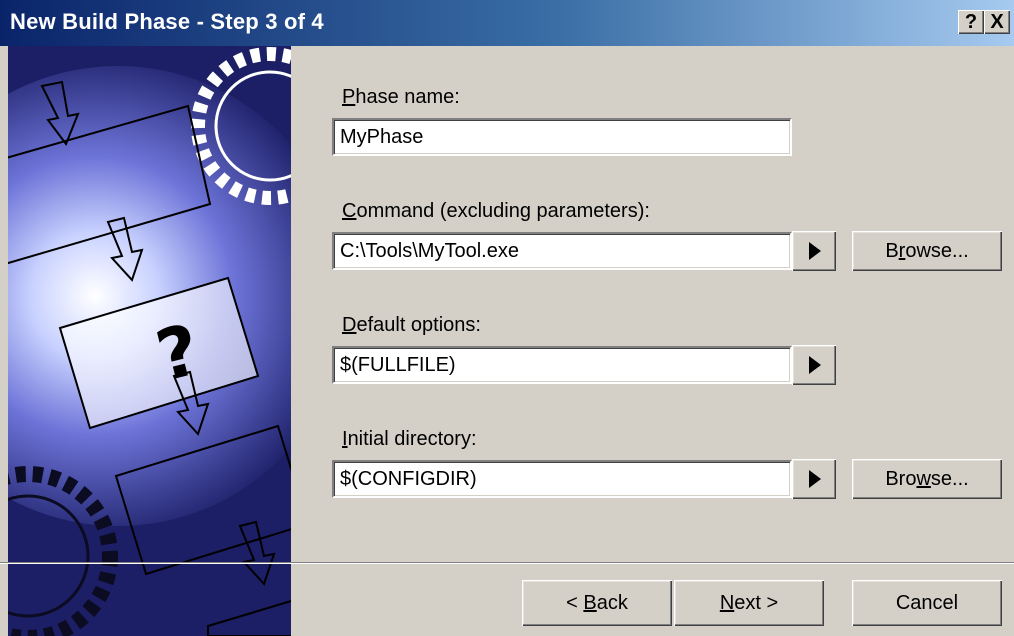 Image resolution: width=1014 pixels, height=636 pixels. Describe the element at coordinates (562, 137) in the screenshot. I see `phase-name-input: MyPhase` at that location.